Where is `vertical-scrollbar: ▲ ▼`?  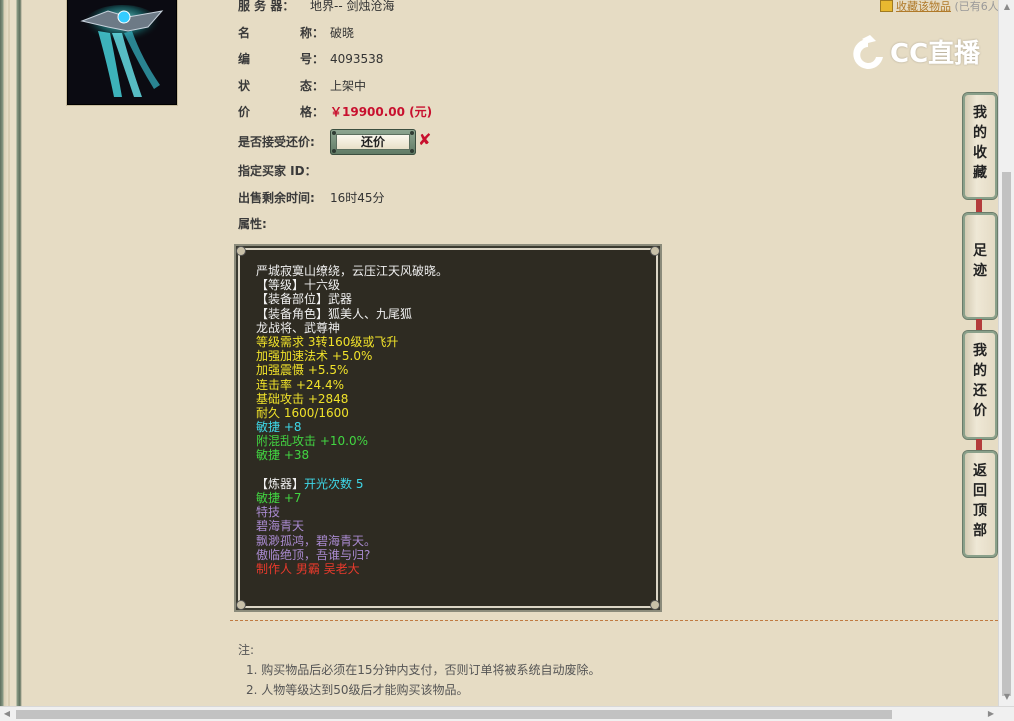 vertical-scrollbar: ▲ ▼ is located at coordinates (1006, 353).